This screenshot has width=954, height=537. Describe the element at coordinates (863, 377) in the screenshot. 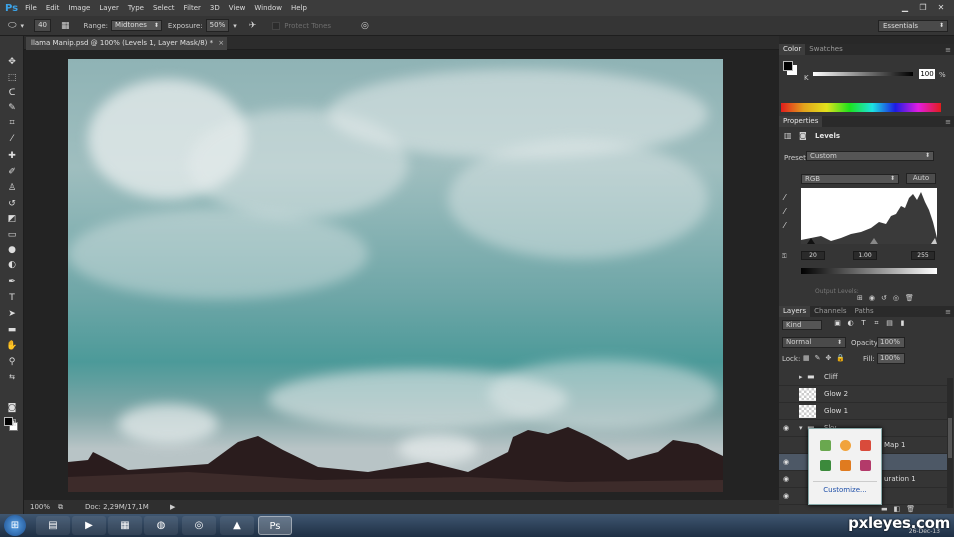

I see `layer-row-cliff: ▸ ▬ Cliff` at that location.